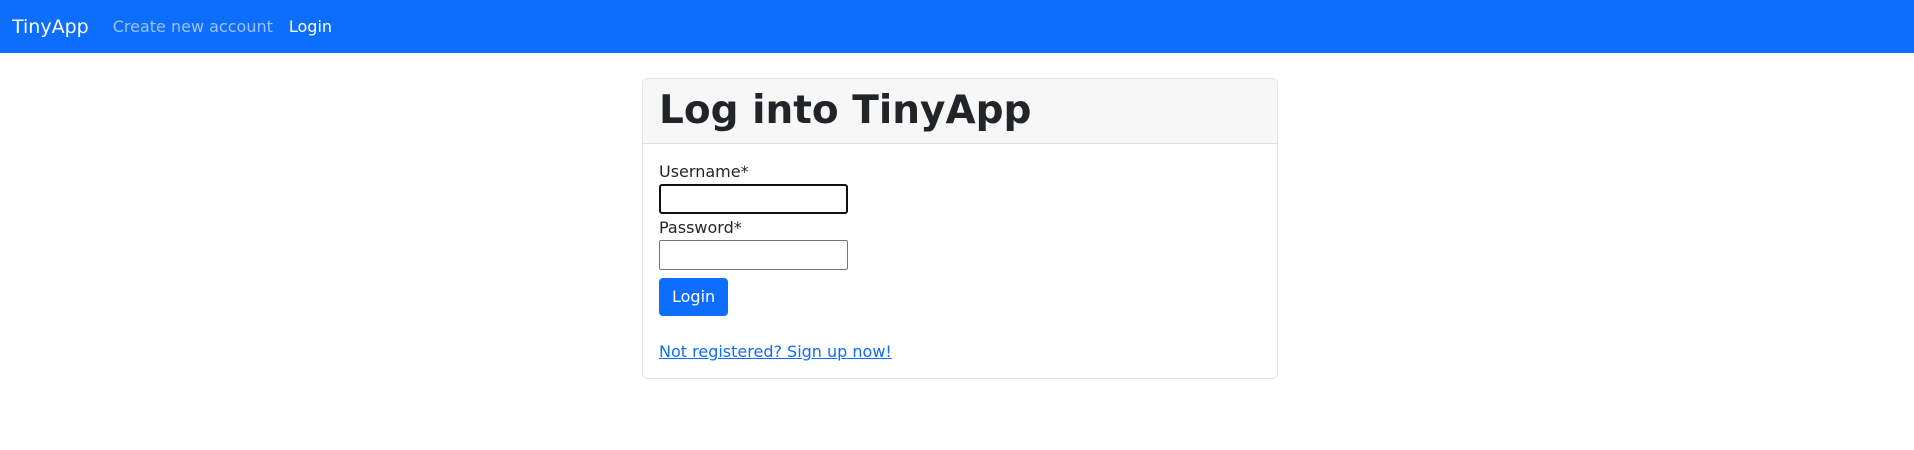 This screenshot has width=1914, height=450. I want to click on username-input, so click(753, 199).